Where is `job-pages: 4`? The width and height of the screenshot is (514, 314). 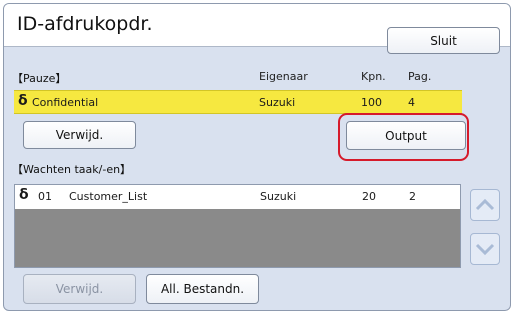 job-pages: 4 is located at coordinates (411, 102).